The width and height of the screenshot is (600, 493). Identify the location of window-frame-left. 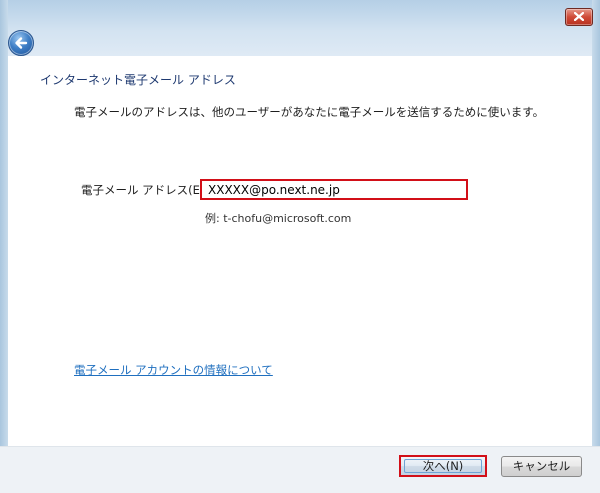
(4, 246).